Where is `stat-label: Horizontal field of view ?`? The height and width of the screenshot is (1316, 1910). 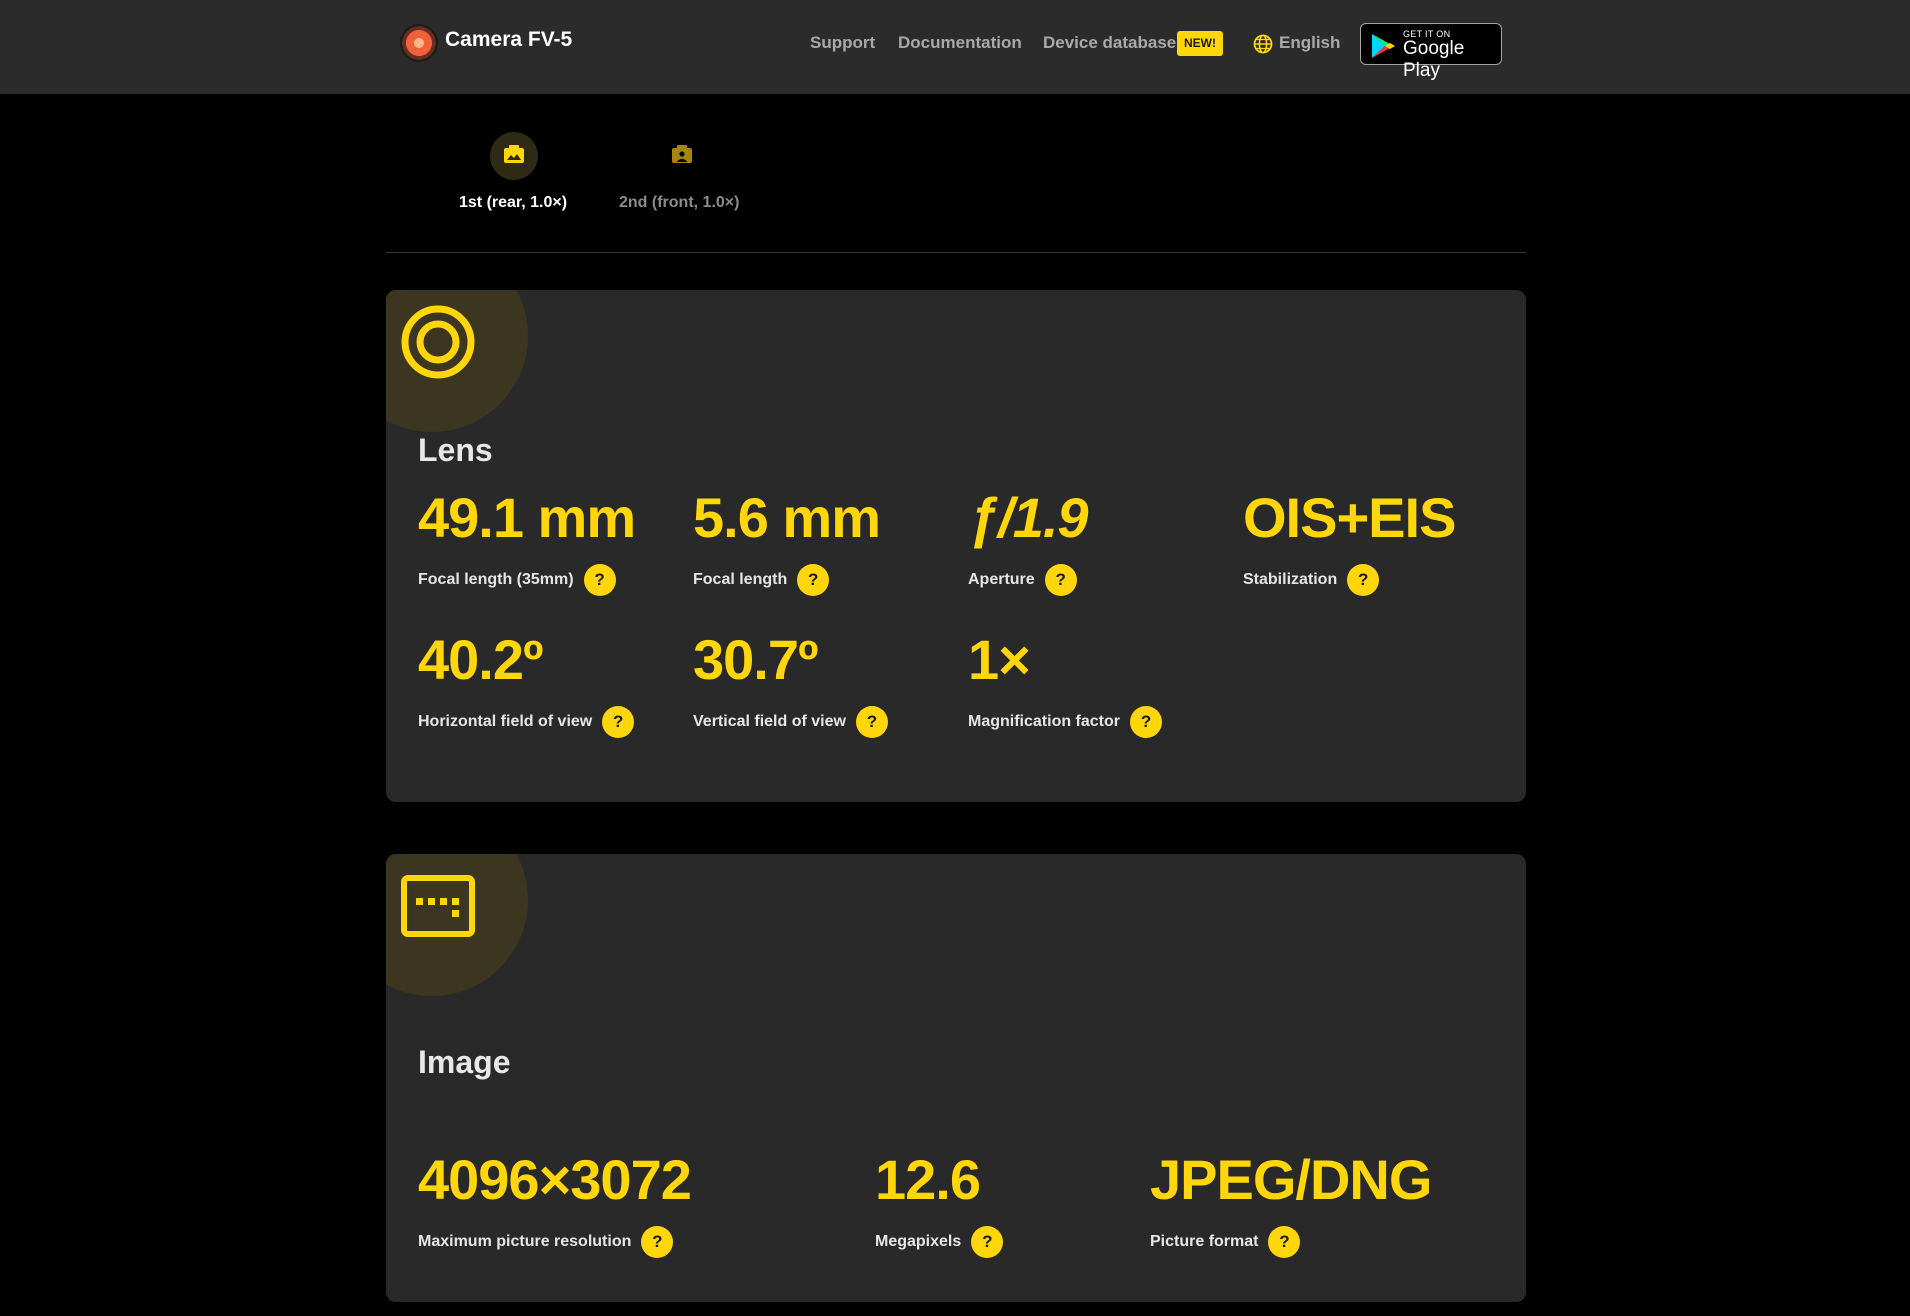
stat-label: Horizontal field of view ? is located at coordinates (526, 722).